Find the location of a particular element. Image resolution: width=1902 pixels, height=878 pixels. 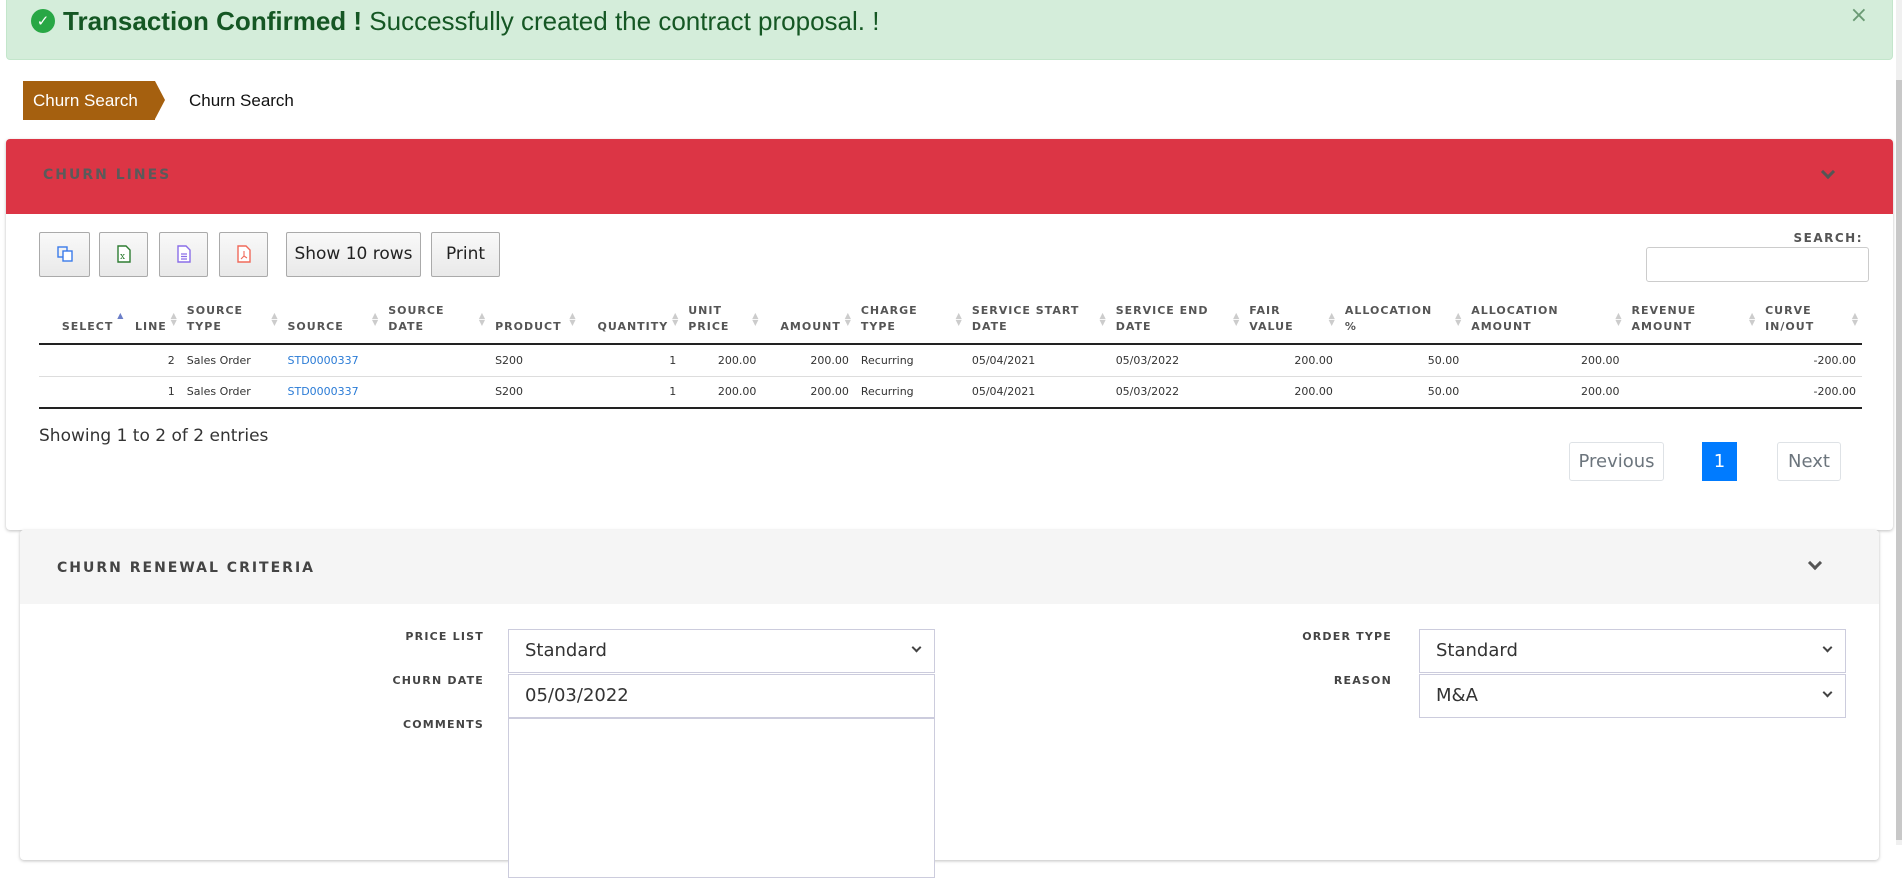

column-header-service-end: SERVICE END DATE ▲ ▼ is located at coordinates (1176, 322).